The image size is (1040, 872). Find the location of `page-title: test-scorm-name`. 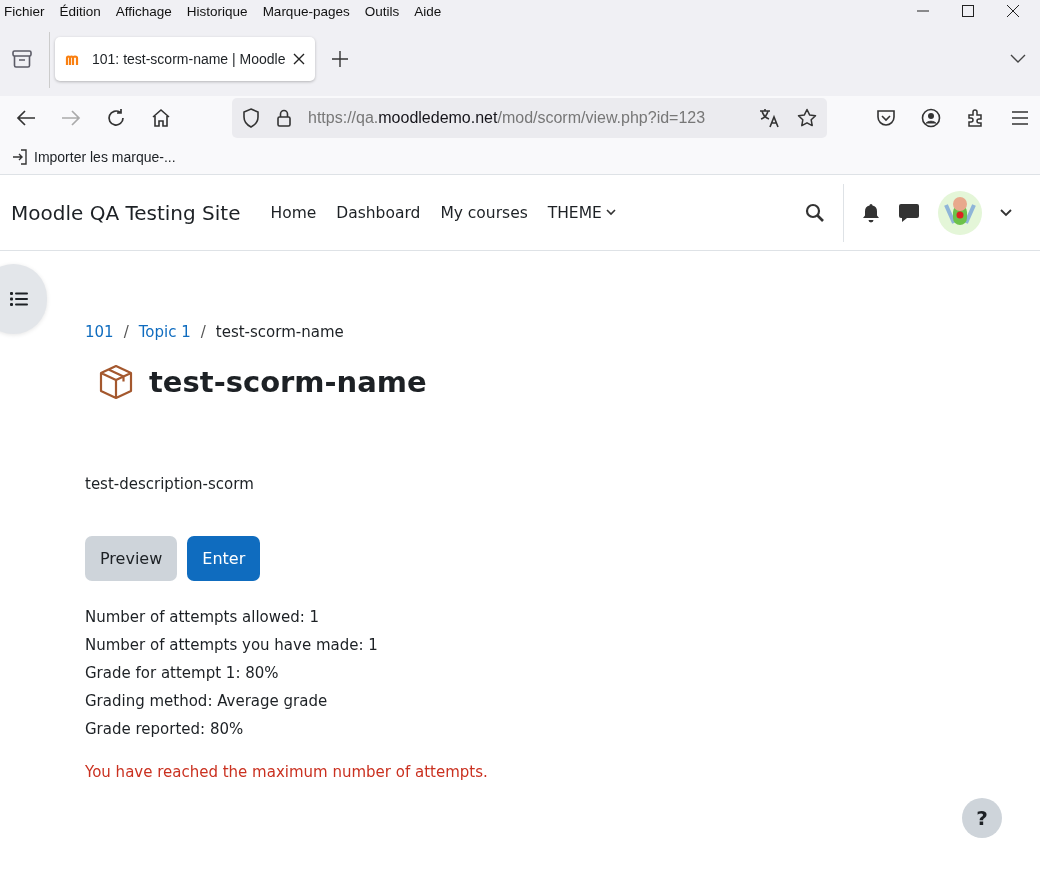

page-title: test-scorm-name is located at coordinates (288, 382).